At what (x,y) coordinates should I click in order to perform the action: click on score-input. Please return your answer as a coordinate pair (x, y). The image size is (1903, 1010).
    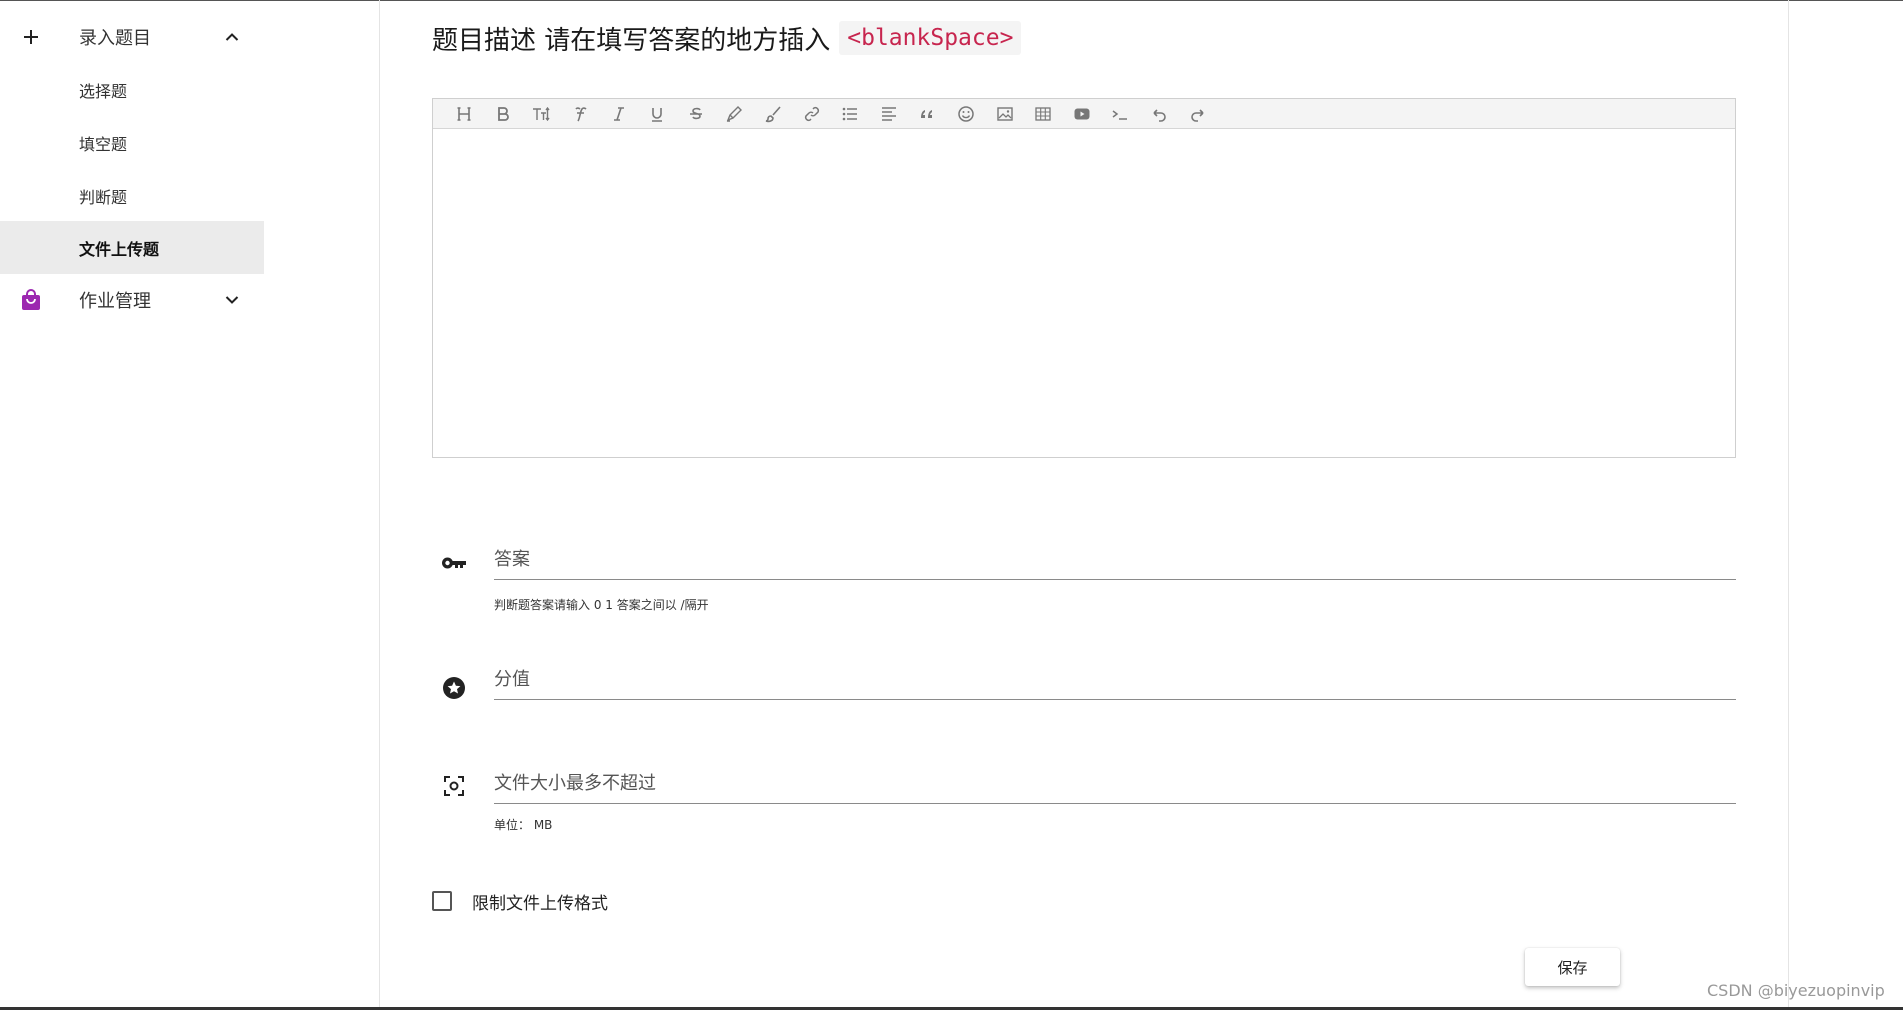
    Looking at the image, I should click on (1115, 680).